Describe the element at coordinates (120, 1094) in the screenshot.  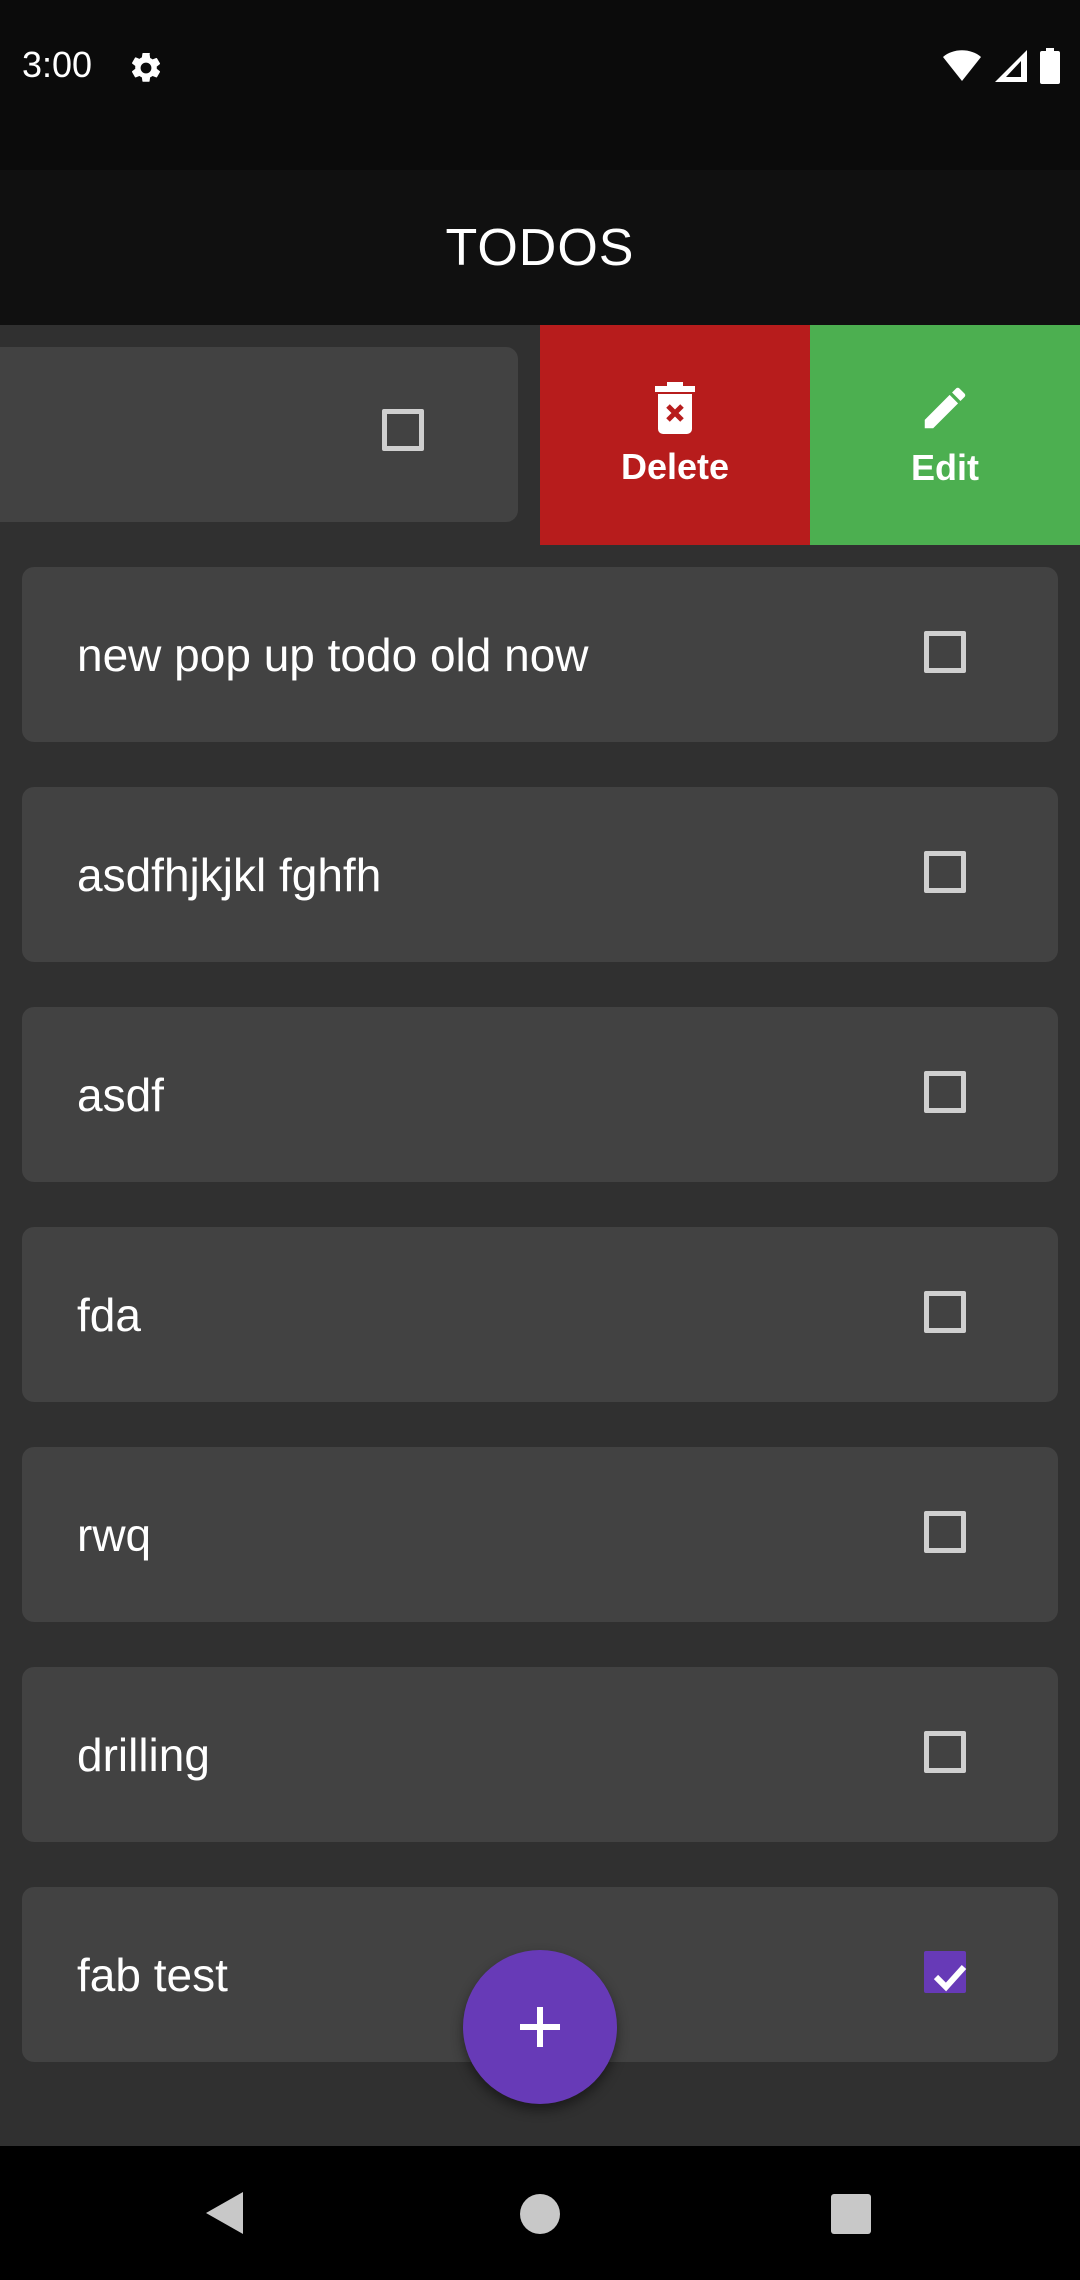
I see `todo-text: asdf` at that location.